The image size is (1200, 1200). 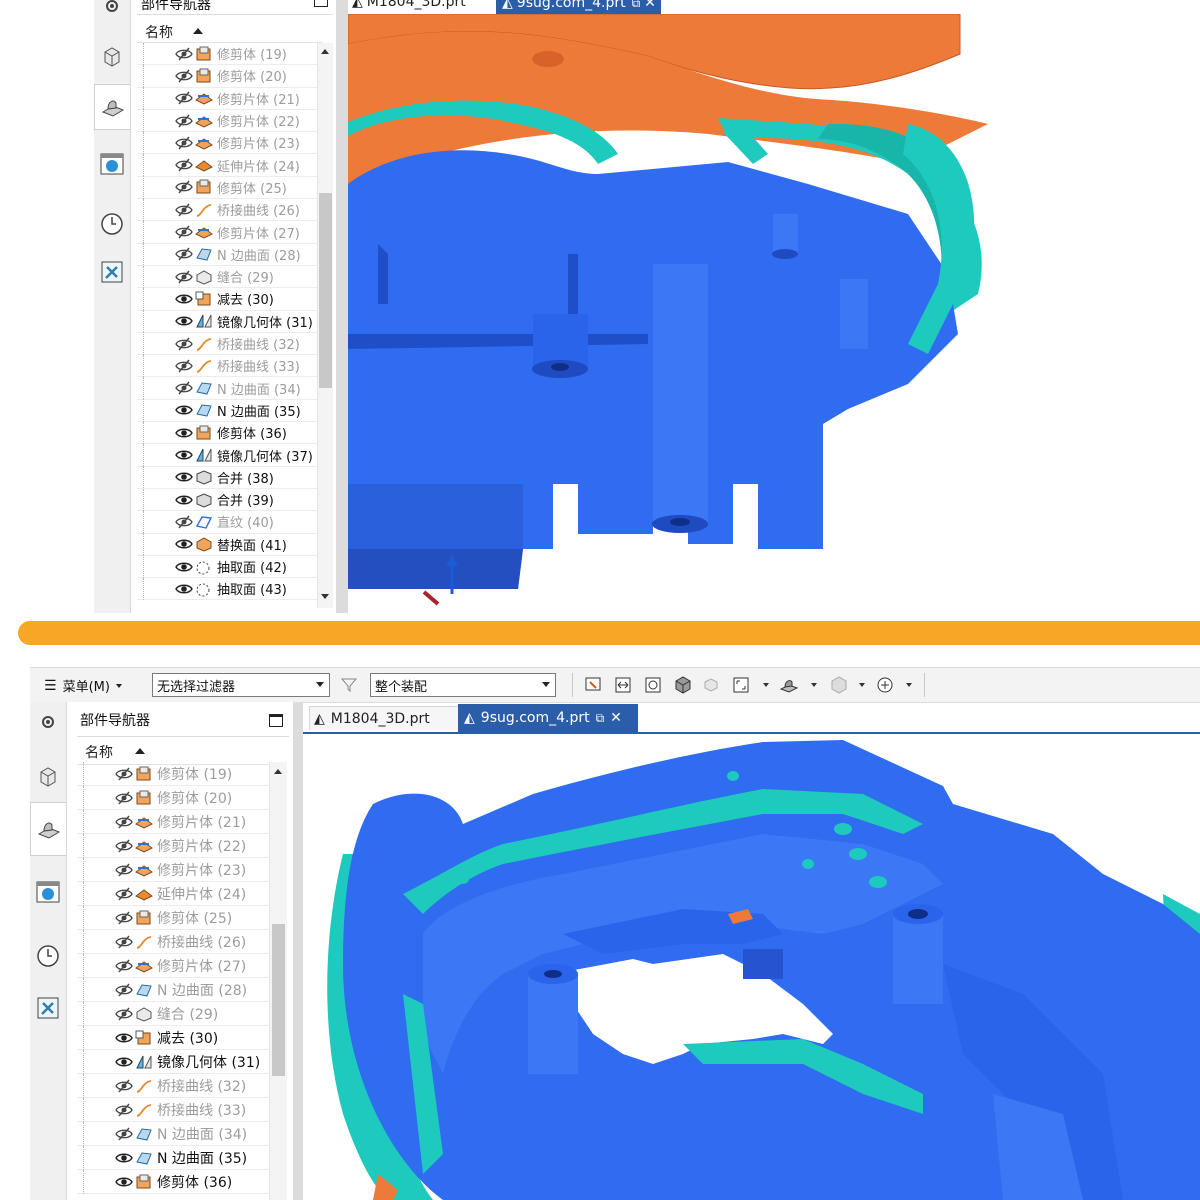 What do you see at coordinates (349, 685) in the screenshot?
I see `filter-reset-icon` at bounding box center [349, 685].